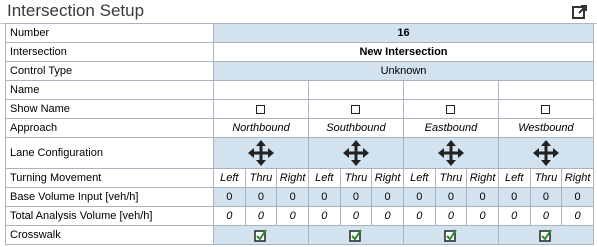 This screenshot has height=247, width=597. I want to click on total-volume-label: Total Analysis Volume [veh/h], so click(109, 216).